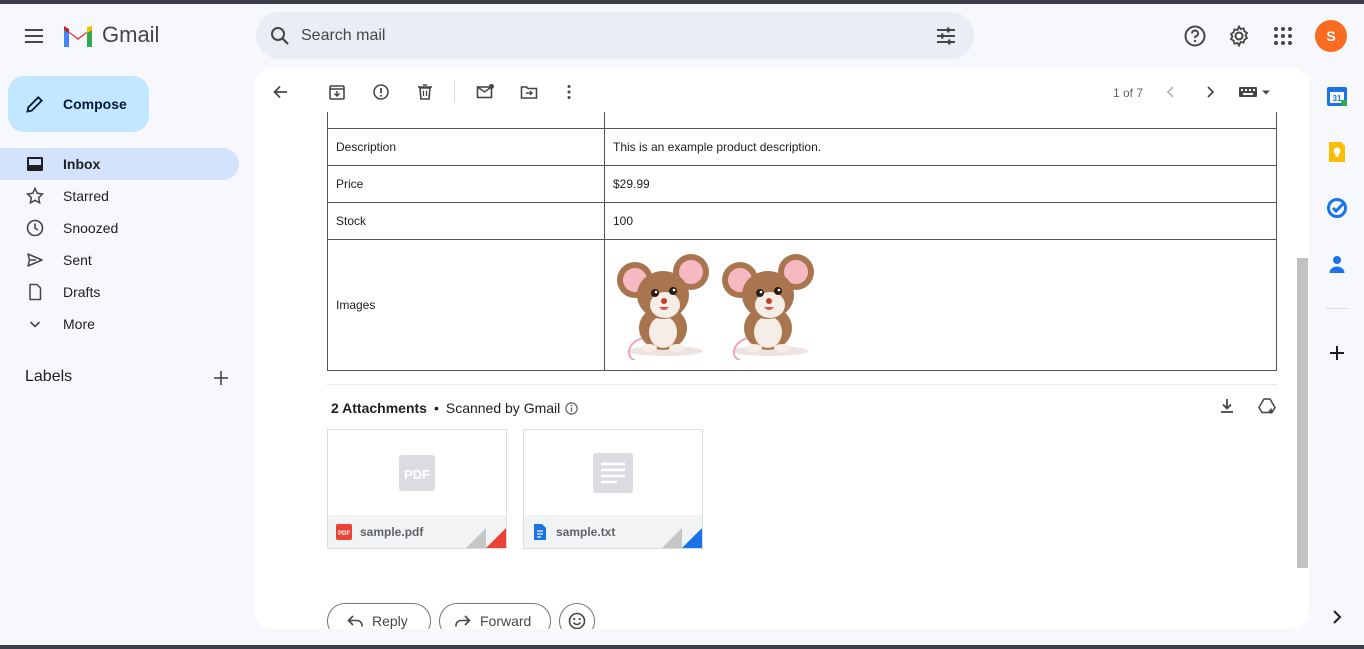  What do you see at coordinates (381, 92) in the screenshot?
I see `report-spam-icon` at bounding box center [381, 92].